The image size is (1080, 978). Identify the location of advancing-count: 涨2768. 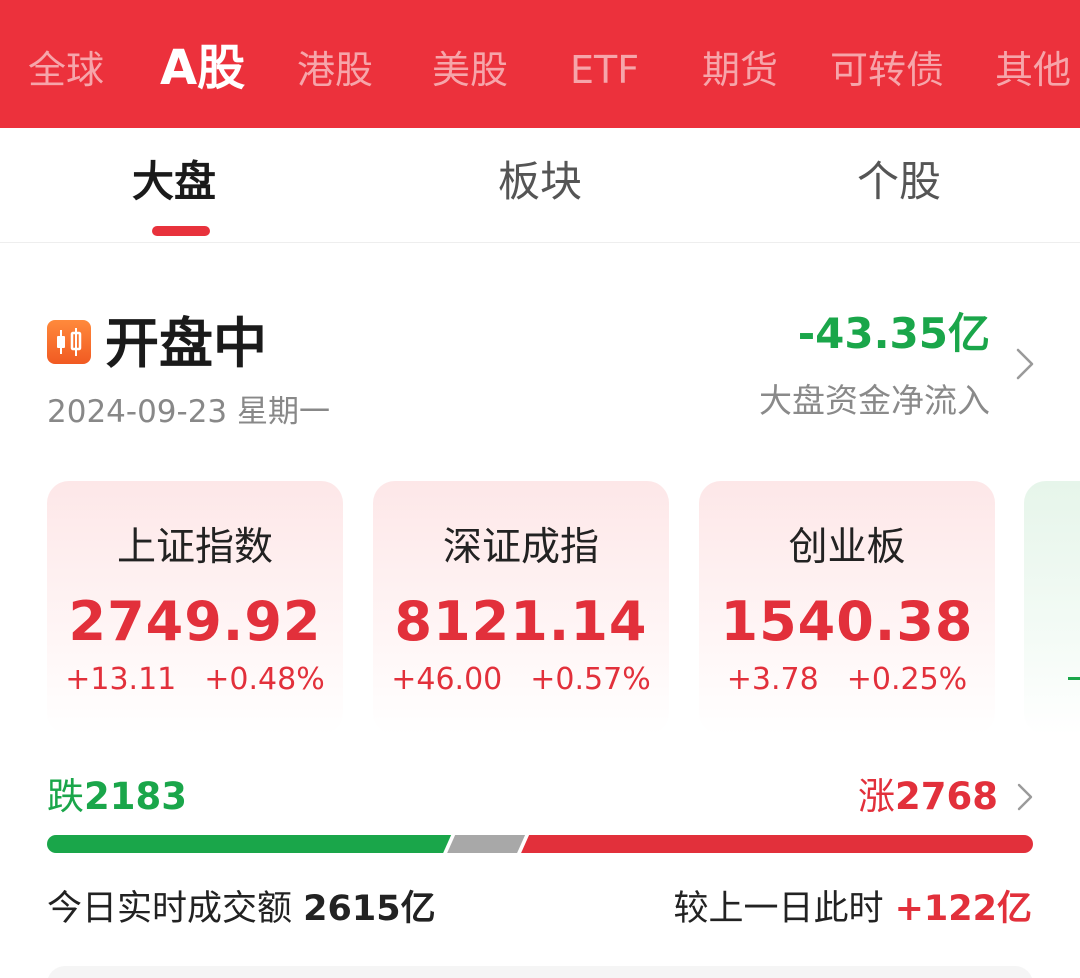
(928, 797).